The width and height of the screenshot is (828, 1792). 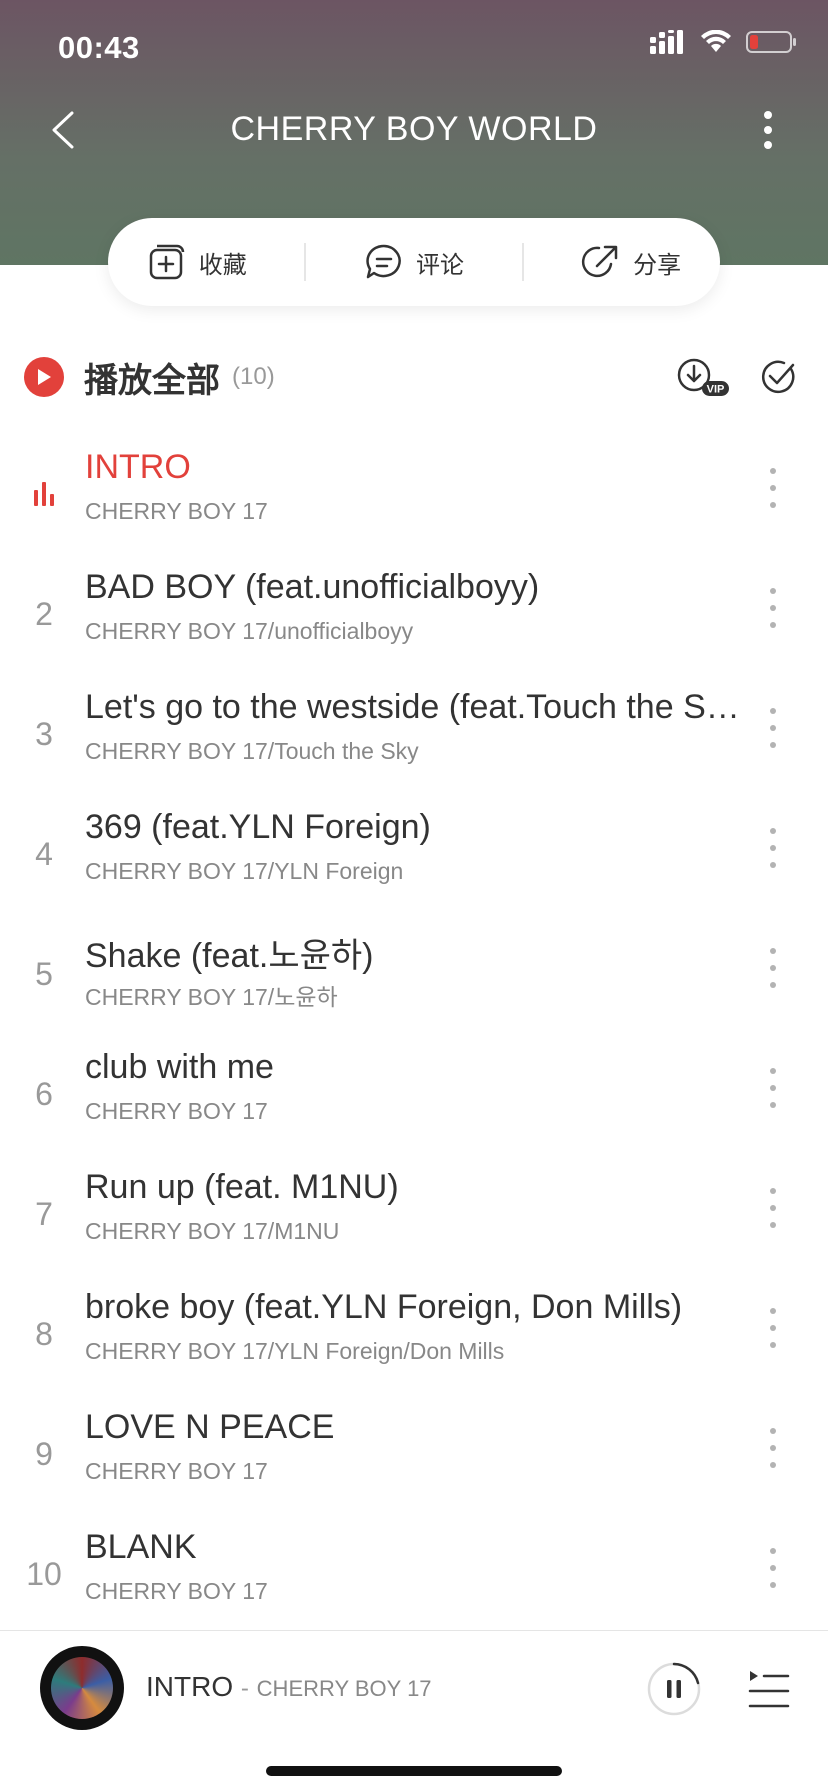 I want to click on track-index: 10, so click(x=44, y=1574).